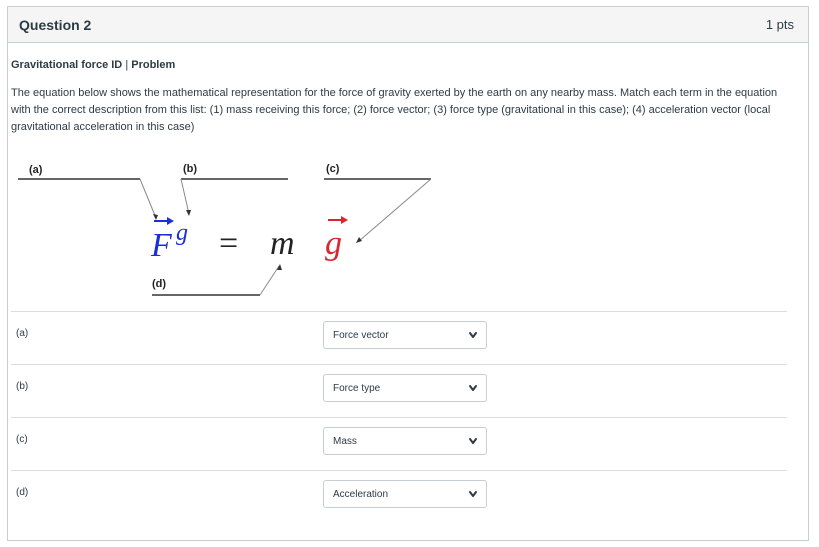  I want to click on answer-label-b: (b), so click(22, 386).